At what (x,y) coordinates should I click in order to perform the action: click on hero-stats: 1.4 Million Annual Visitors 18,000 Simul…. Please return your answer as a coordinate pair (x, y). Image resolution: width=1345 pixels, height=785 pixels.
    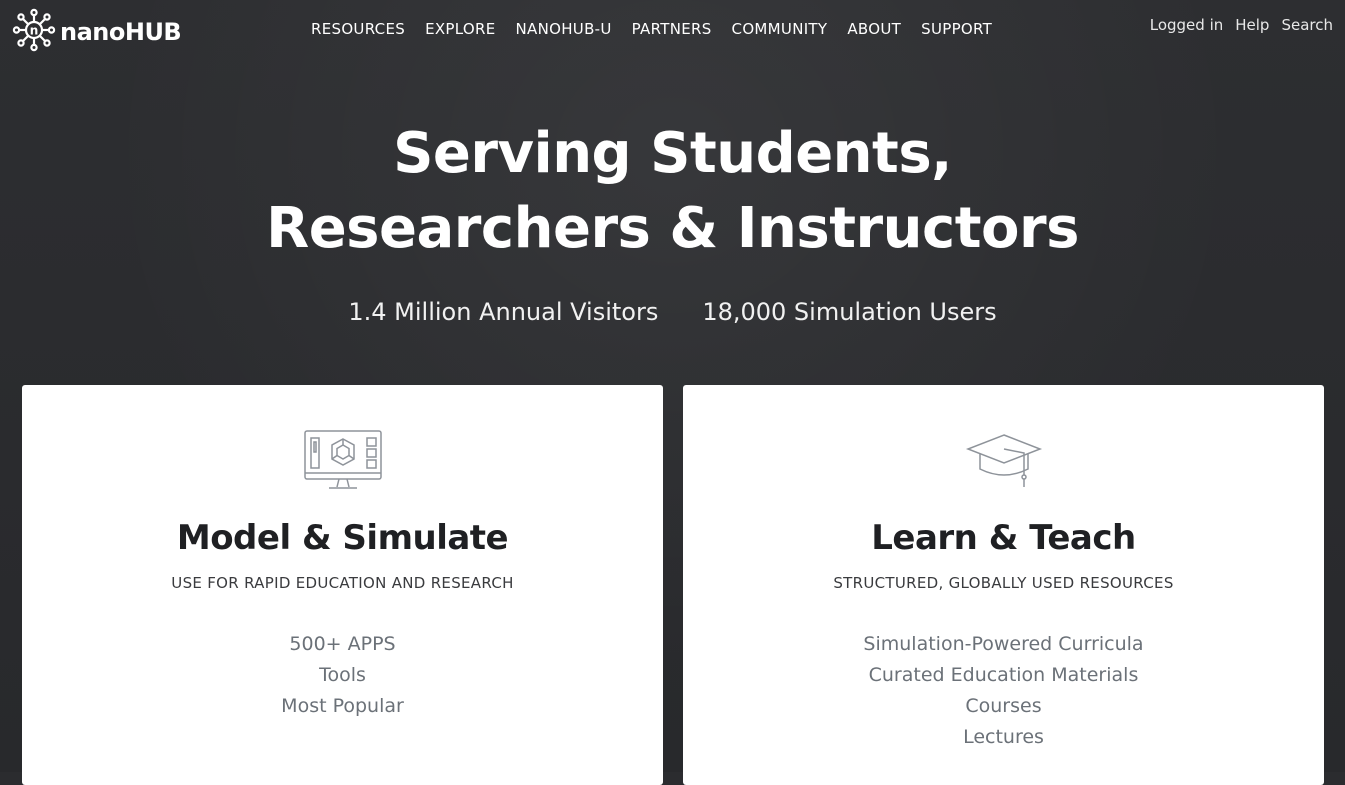
    Looking at the image, I should click on (672, 312).